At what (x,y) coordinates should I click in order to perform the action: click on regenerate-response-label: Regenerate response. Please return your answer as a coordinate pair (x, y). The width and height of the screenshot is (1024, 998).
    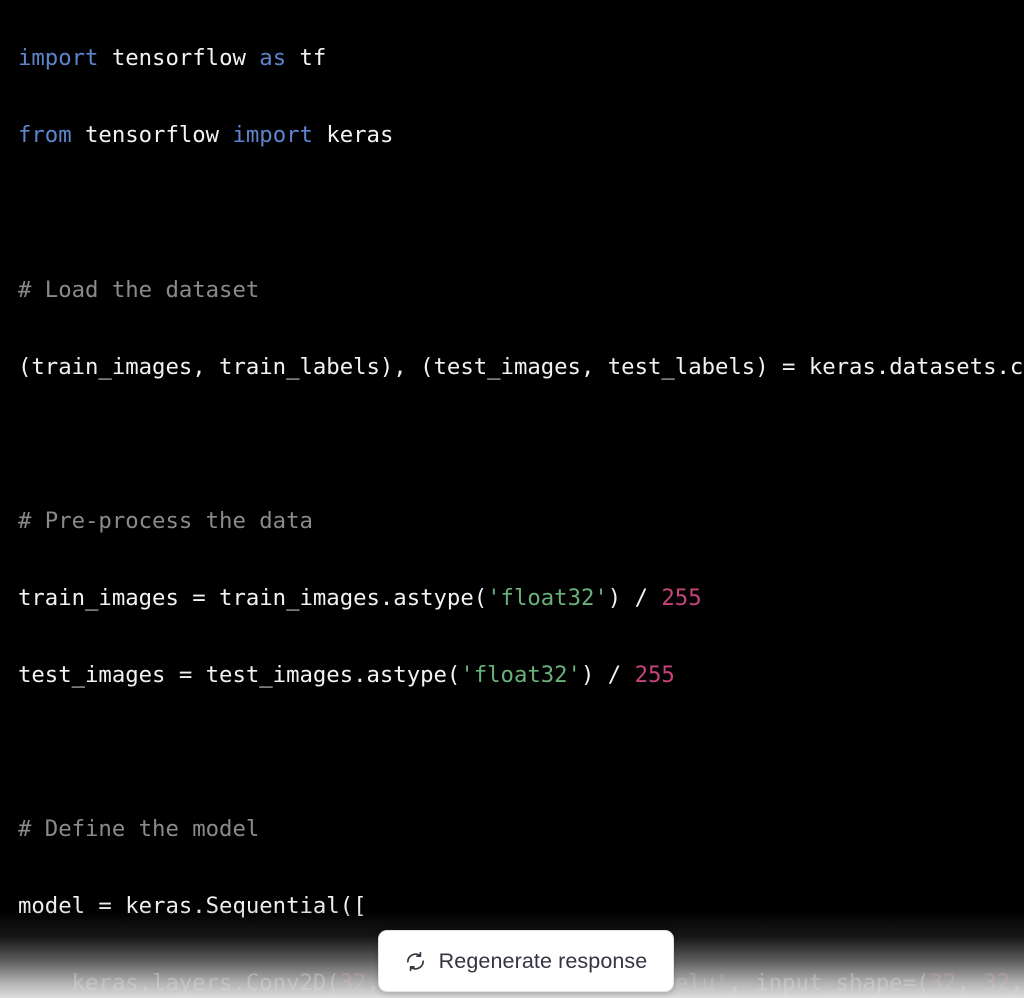
    Looking at the image, I should click on (543, 960).